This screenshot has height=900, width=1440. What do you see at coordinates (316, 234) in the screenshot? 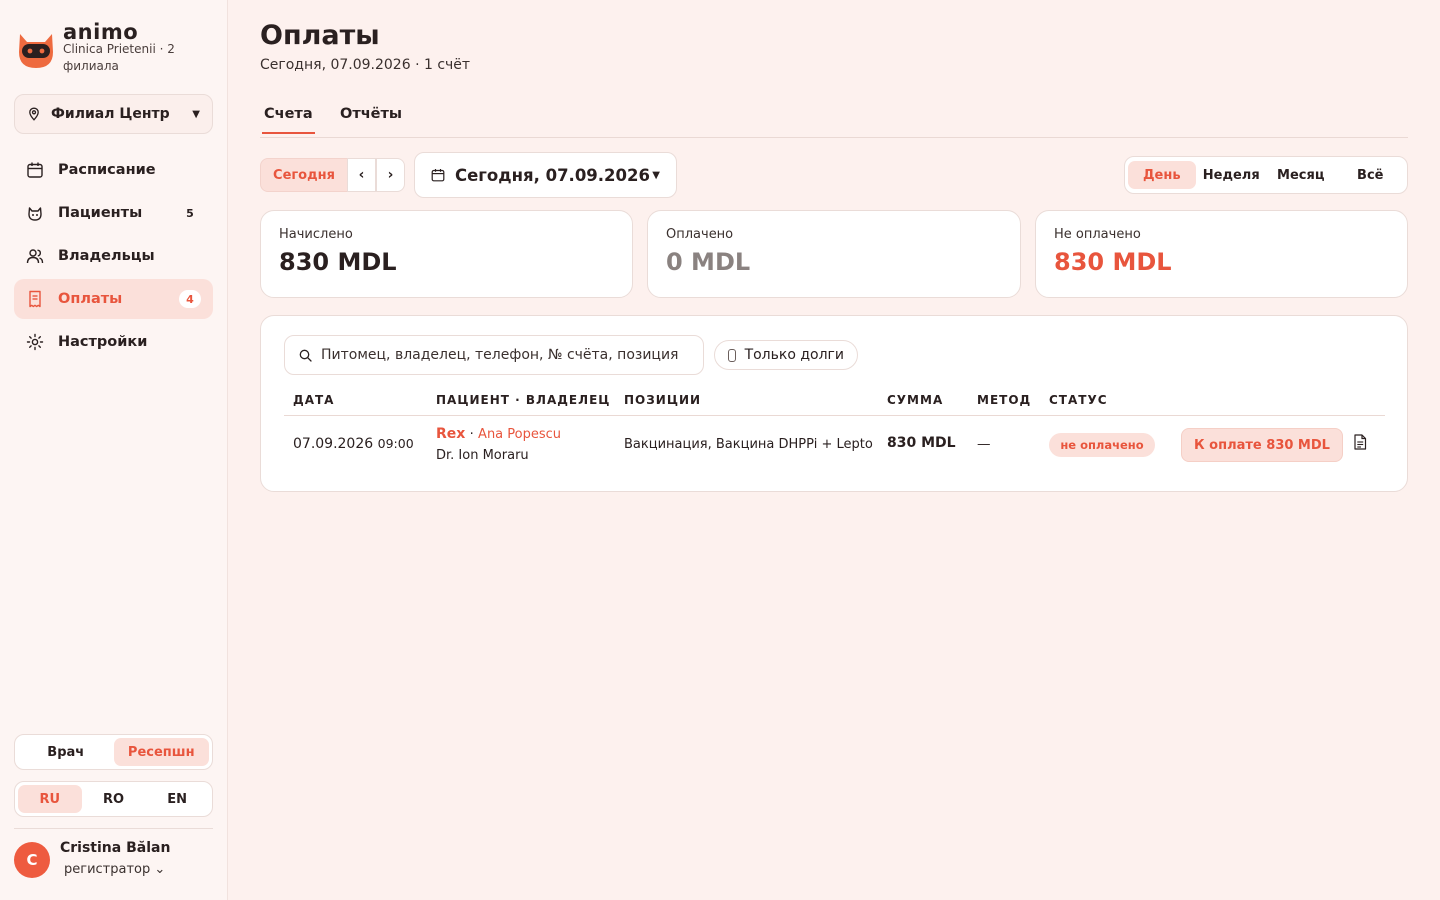
I see `charged-label: Начислено` at bounding box center [316, 234].